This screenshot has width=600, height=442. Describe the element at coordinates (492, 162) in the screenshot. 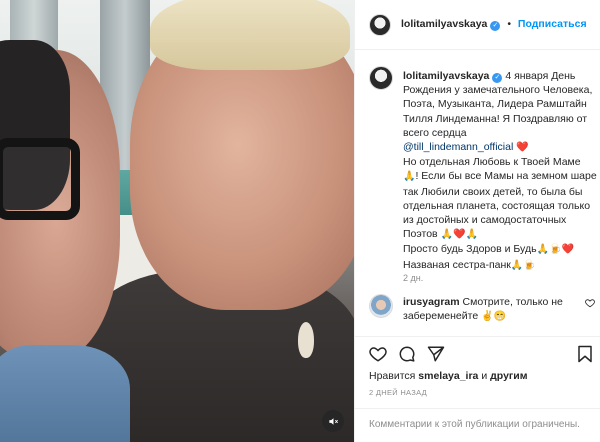

I see `caption-text-part: Но отдельная Любовь к Твоей Маме` at that location.